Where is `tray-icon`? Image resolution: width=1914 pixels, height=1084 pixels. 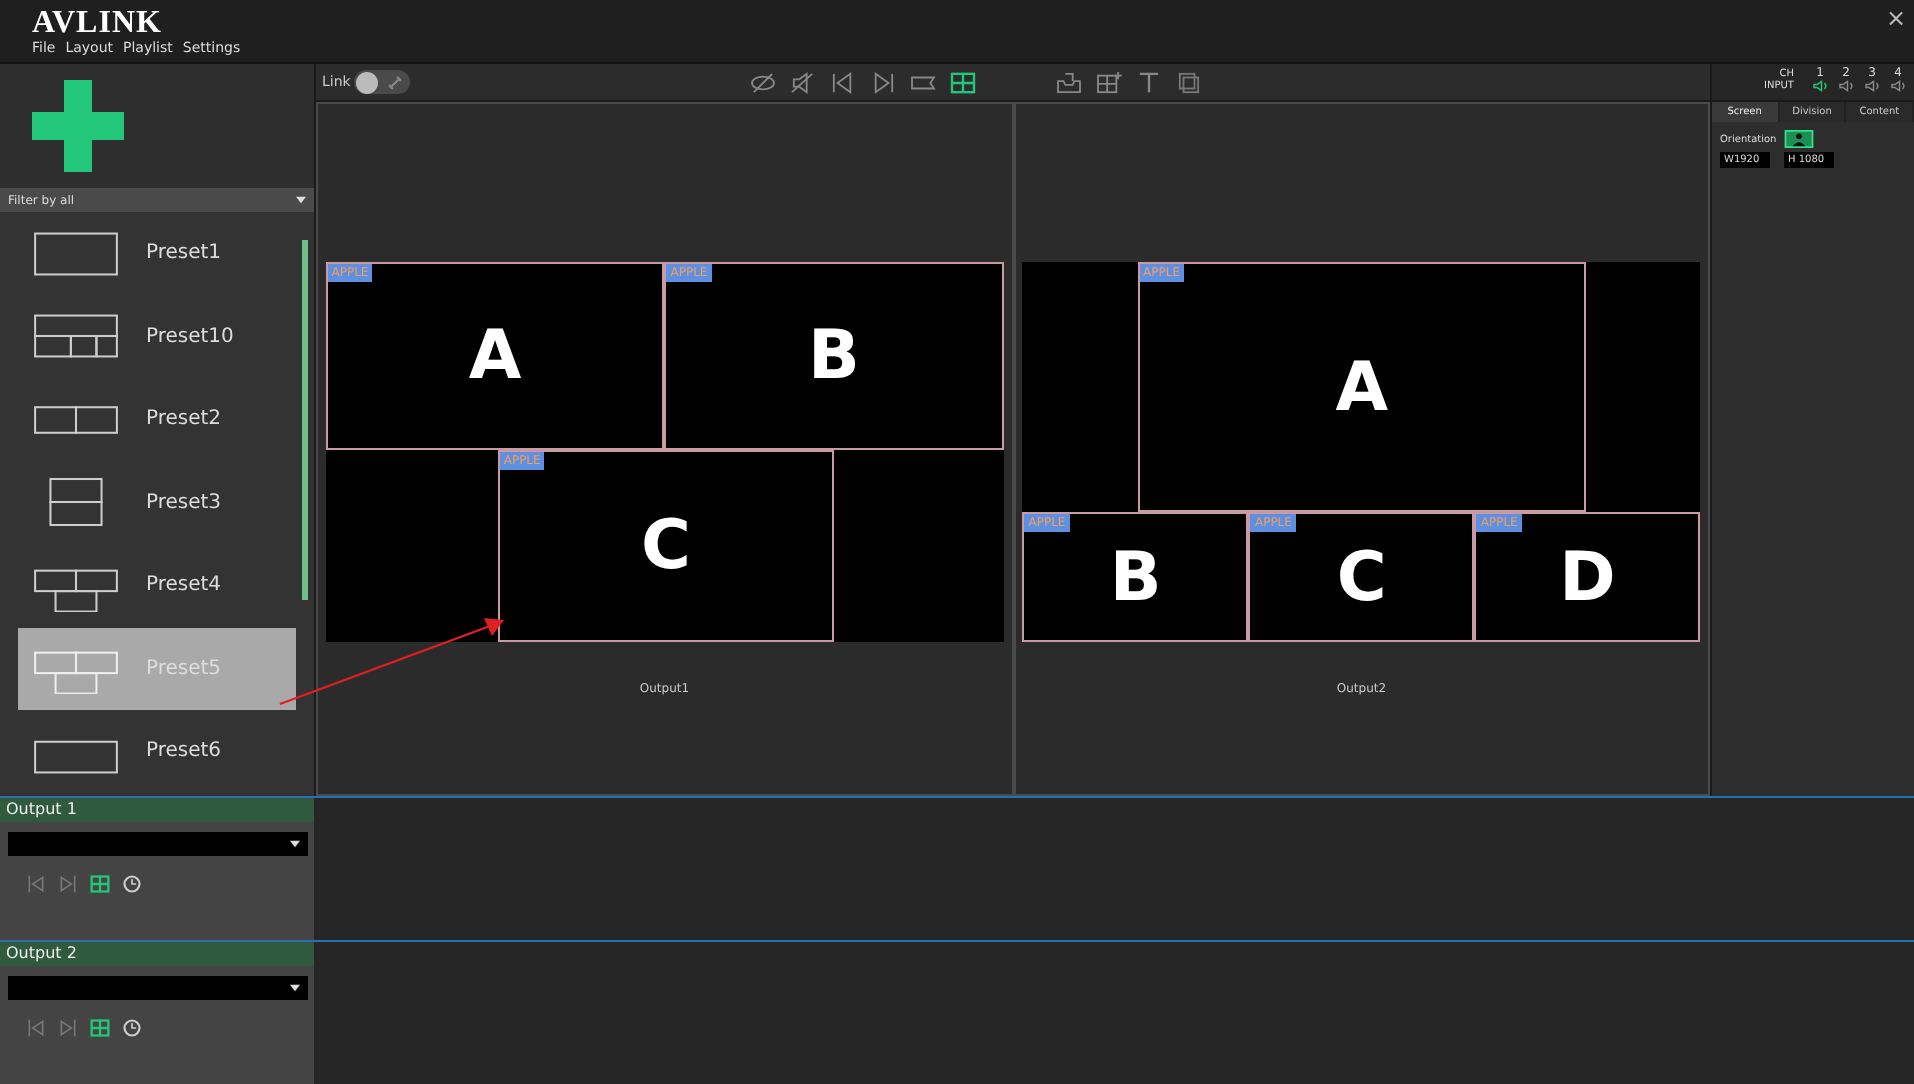
tray-icon is located at coordinates (1069, 82).